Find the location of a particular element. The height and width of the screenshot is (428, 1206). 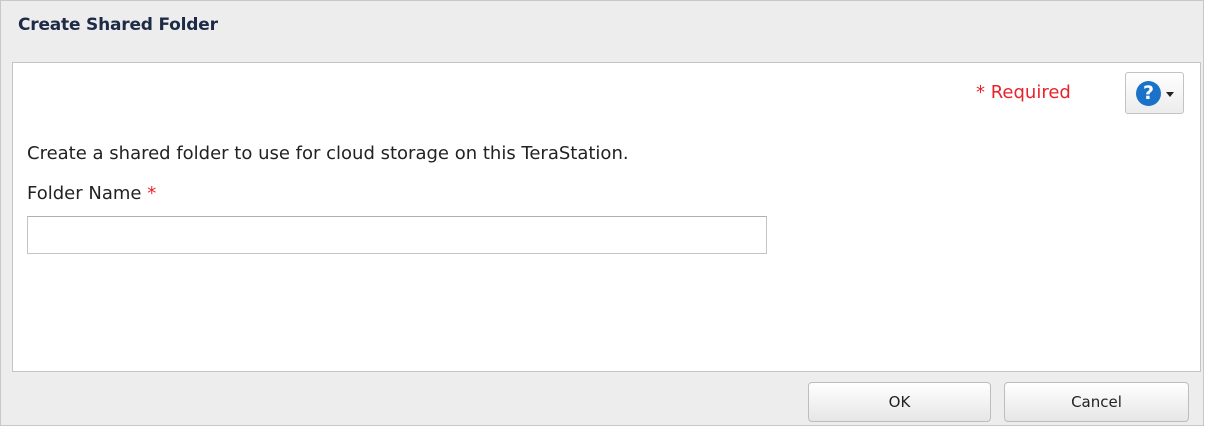

folder-name-required-star: * is located at coordinates (152, 193).